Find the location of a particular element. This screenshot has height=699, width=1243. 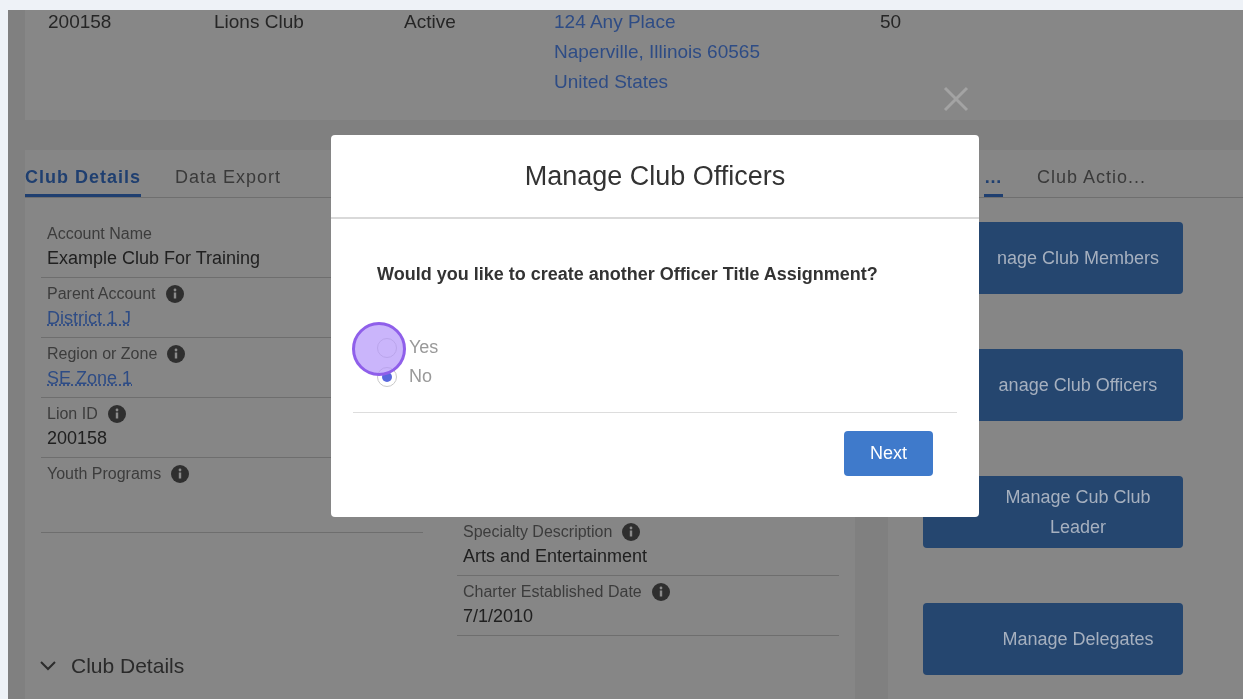

header-cell: Lions Club is located at coordinates (259, 21).